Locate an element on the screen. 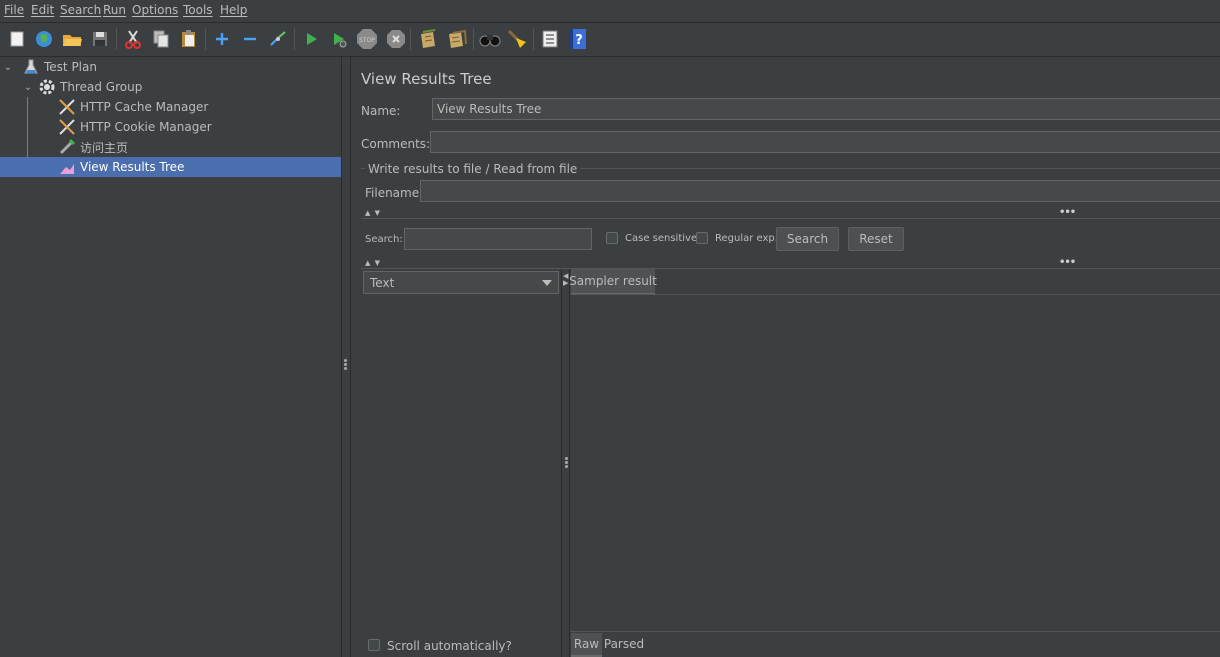  tree-node-view-results-tree: View Results Tree is located at coordinates (170, 167).